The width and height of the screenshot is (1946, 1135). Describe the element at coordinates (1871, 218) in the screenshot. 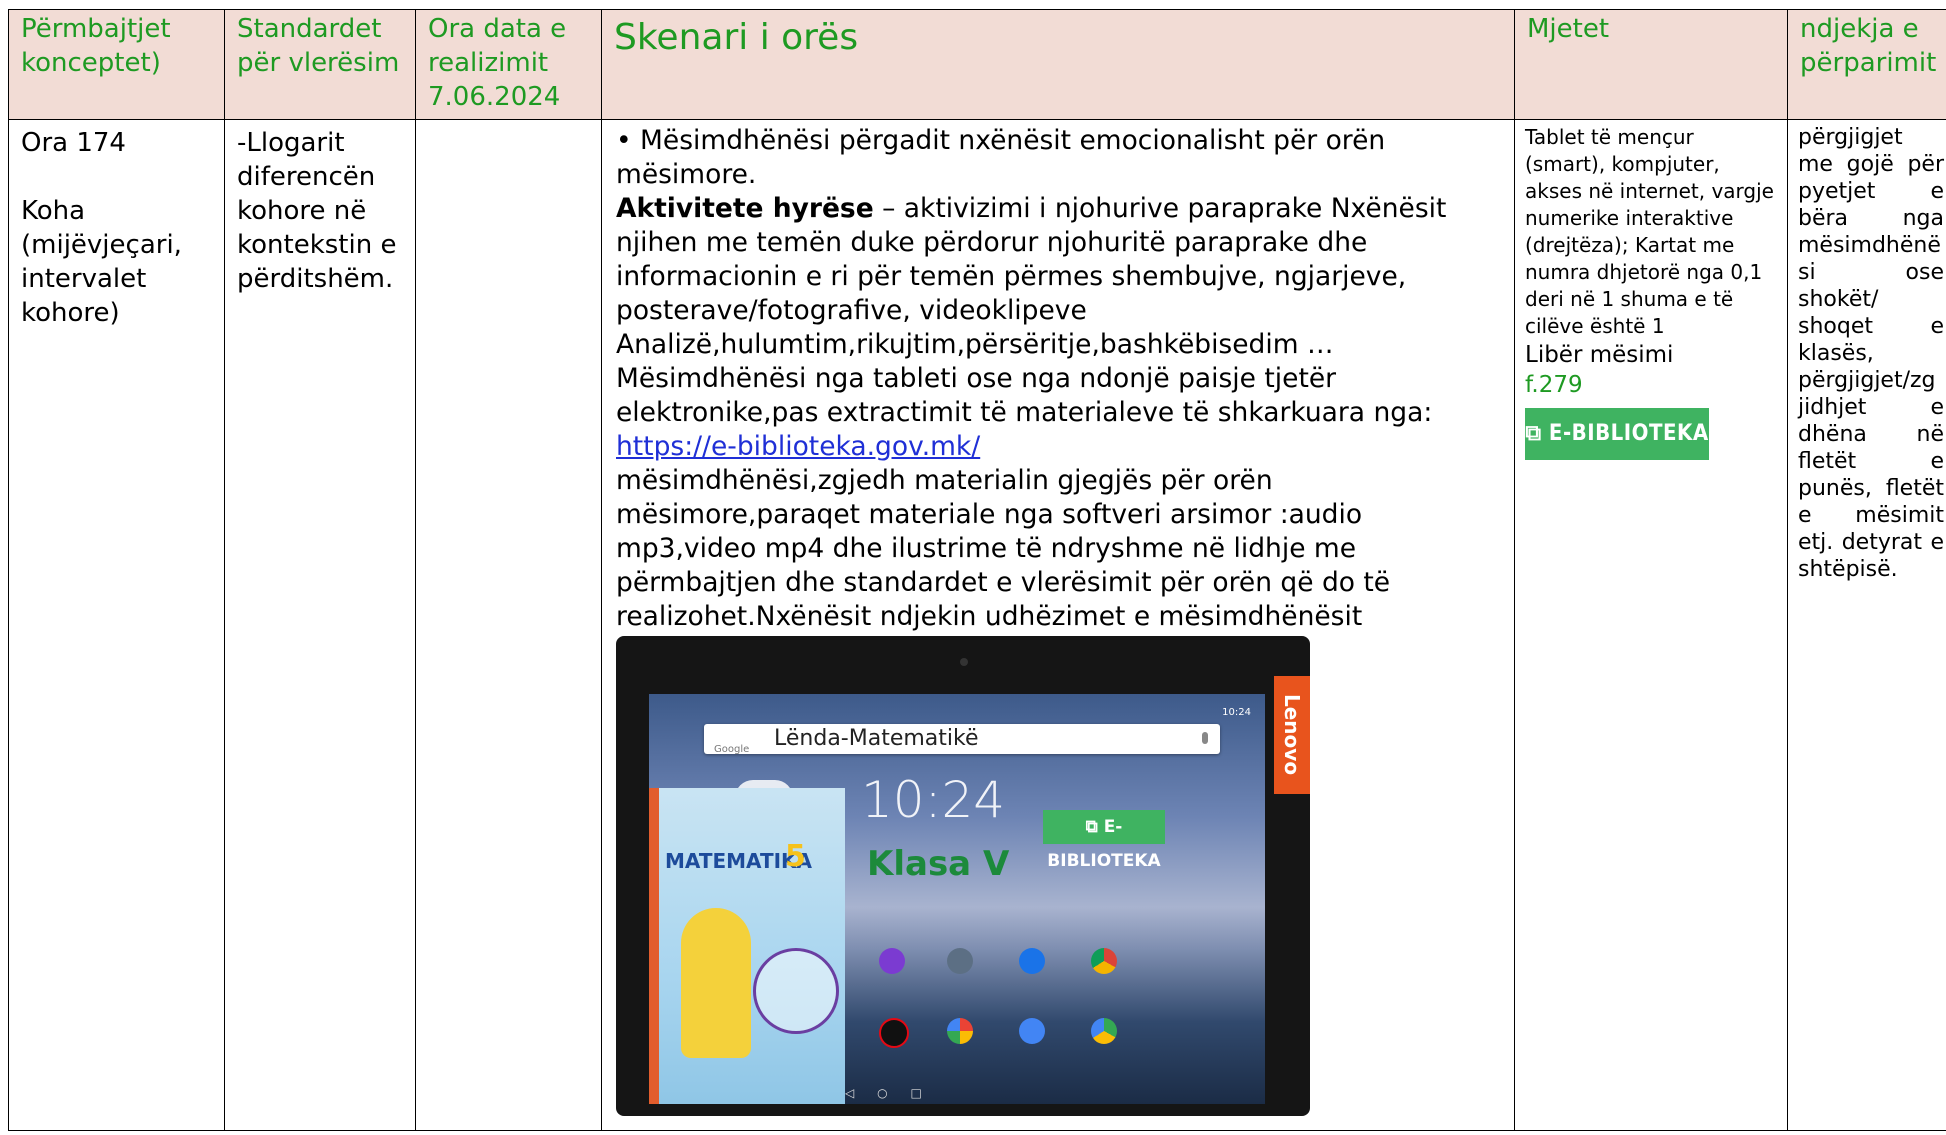

I see `tracking-line: bëra nga` at that location.